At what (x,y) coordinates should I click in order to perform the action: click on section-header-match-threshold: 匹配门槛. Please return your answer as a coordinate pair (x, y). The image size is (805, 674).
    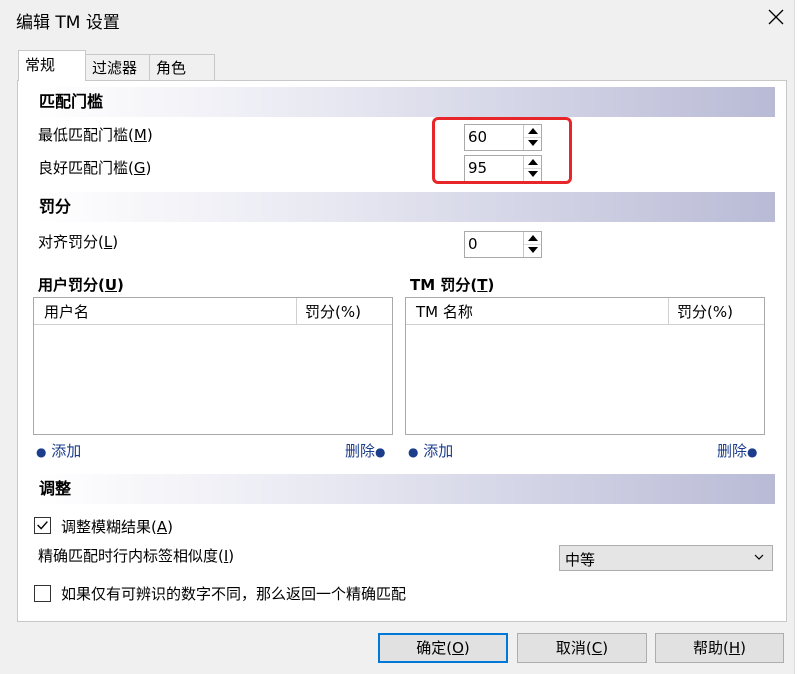
    Looking at the image, I should click on (405, 102).